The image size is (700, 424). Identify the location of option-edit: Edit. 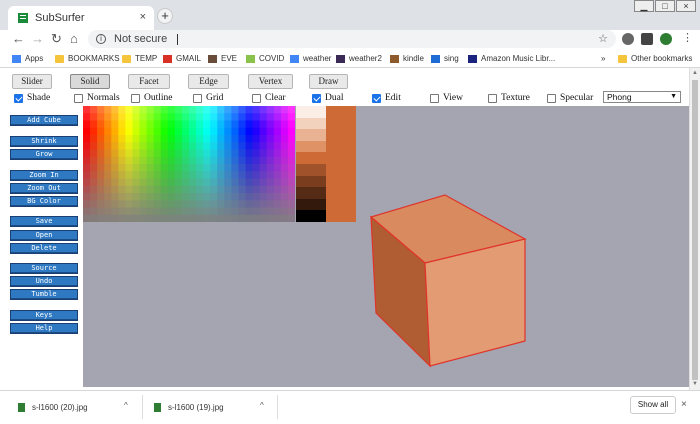
(386, 98).